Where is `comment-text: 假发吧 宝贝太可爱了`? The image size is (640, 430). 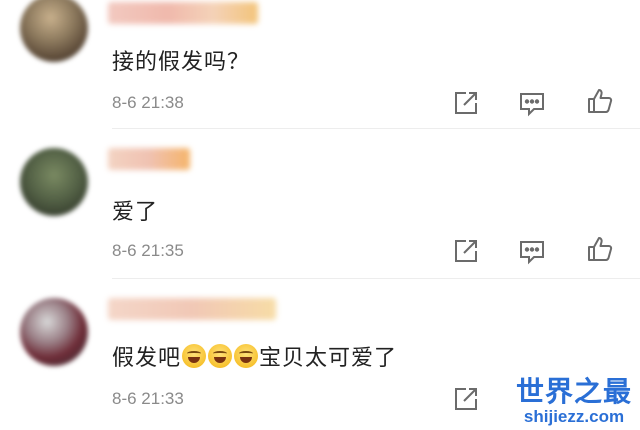 comment-text: 假发吧 宝贝太可爱了 is located at coordinates (254, 356).